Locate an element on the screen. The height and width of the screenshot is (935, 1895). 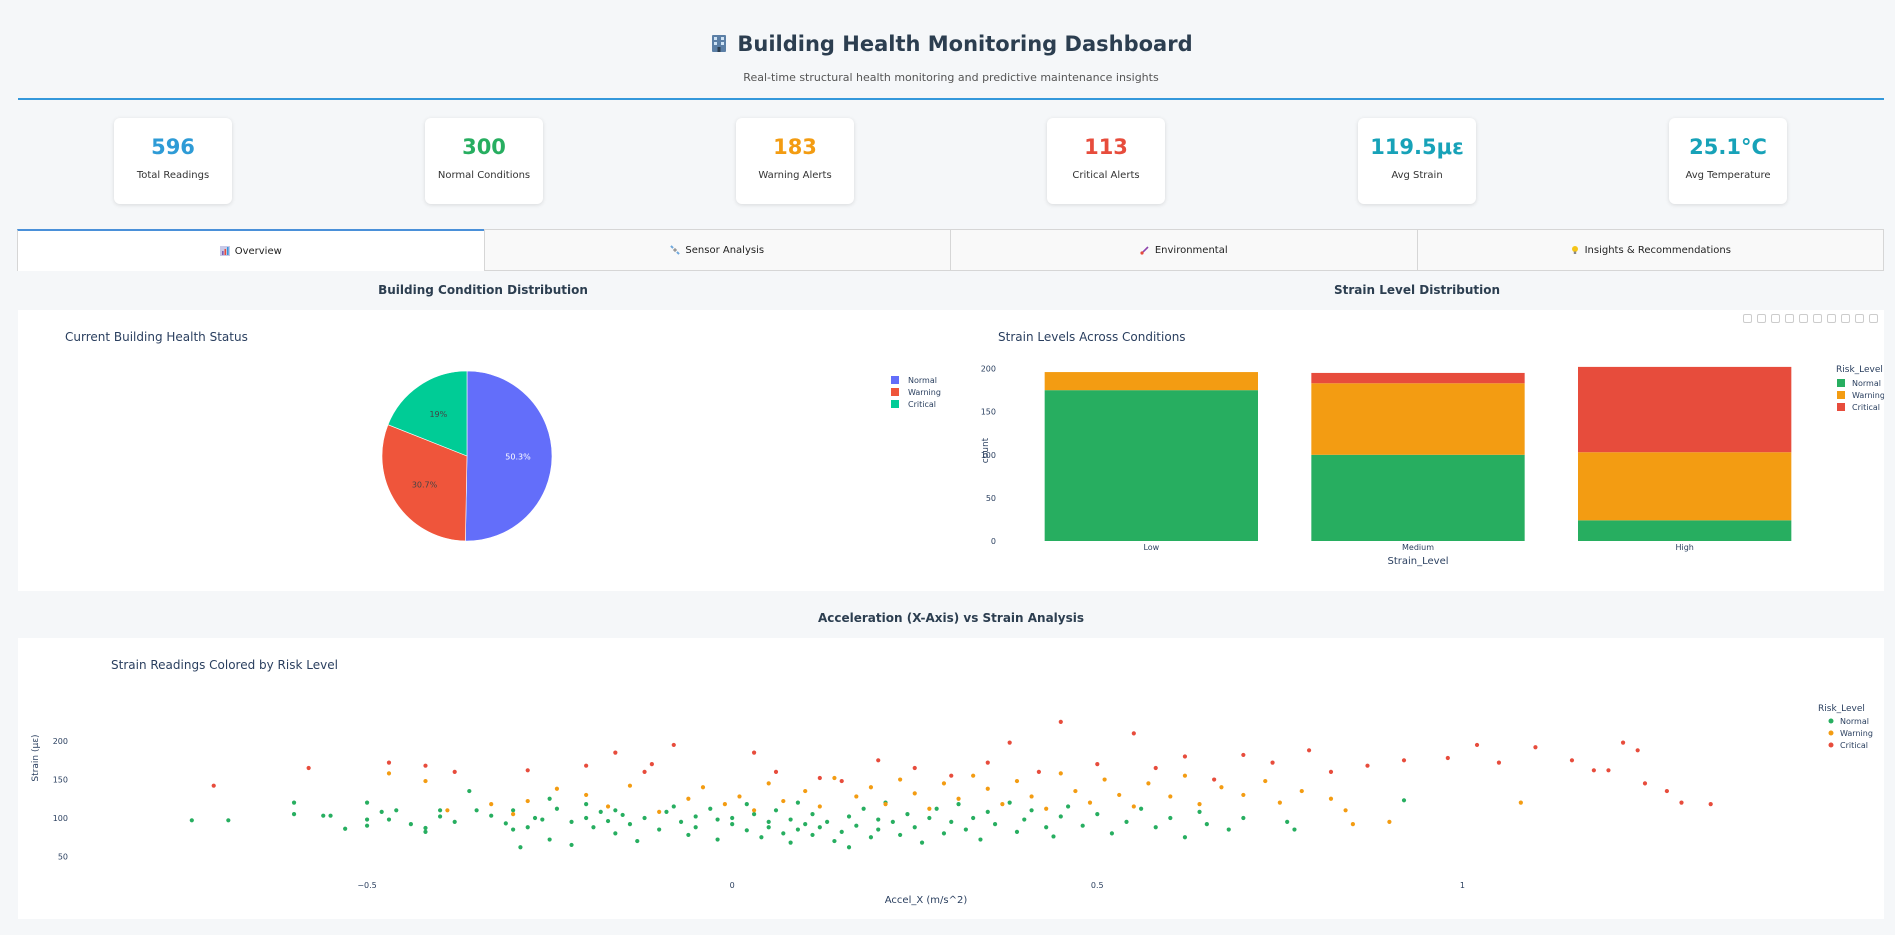
kpi-card-critical-alerts: 113 Critical Alerts is located at coordinates (1106, 161).